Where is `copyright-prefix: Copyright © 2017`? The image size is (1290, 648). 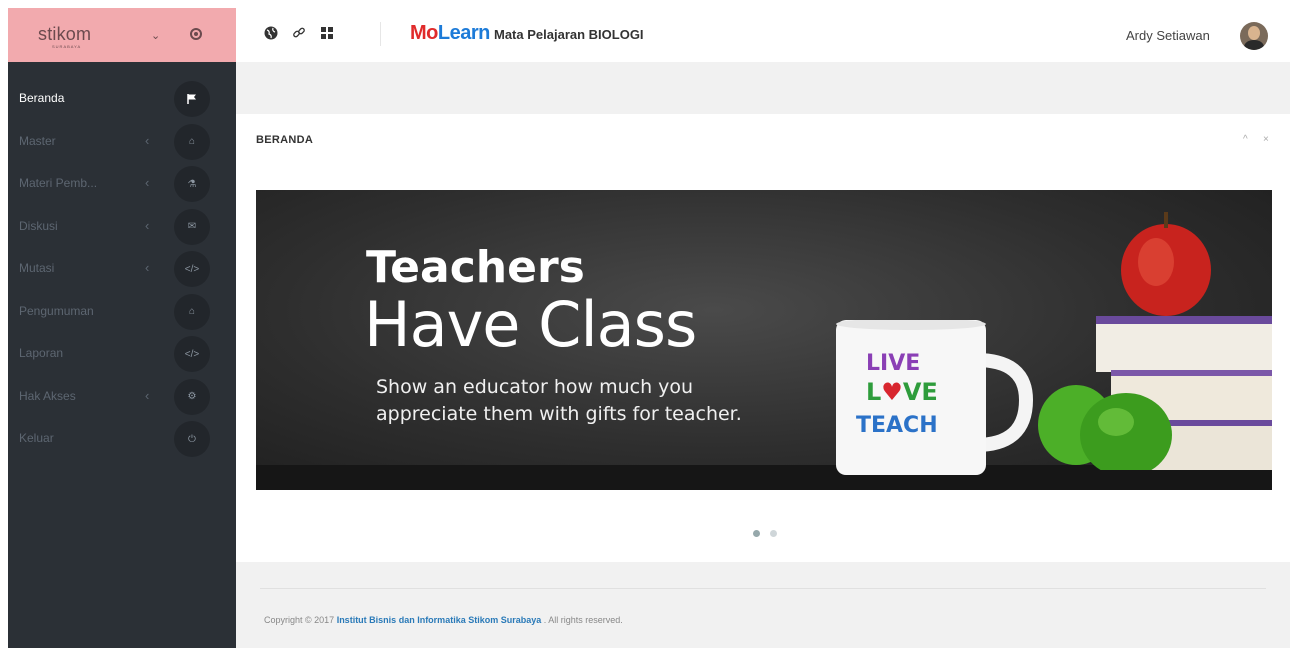
copyright-prefix: Copyright © 2017 is located at coordinates (300, 620).